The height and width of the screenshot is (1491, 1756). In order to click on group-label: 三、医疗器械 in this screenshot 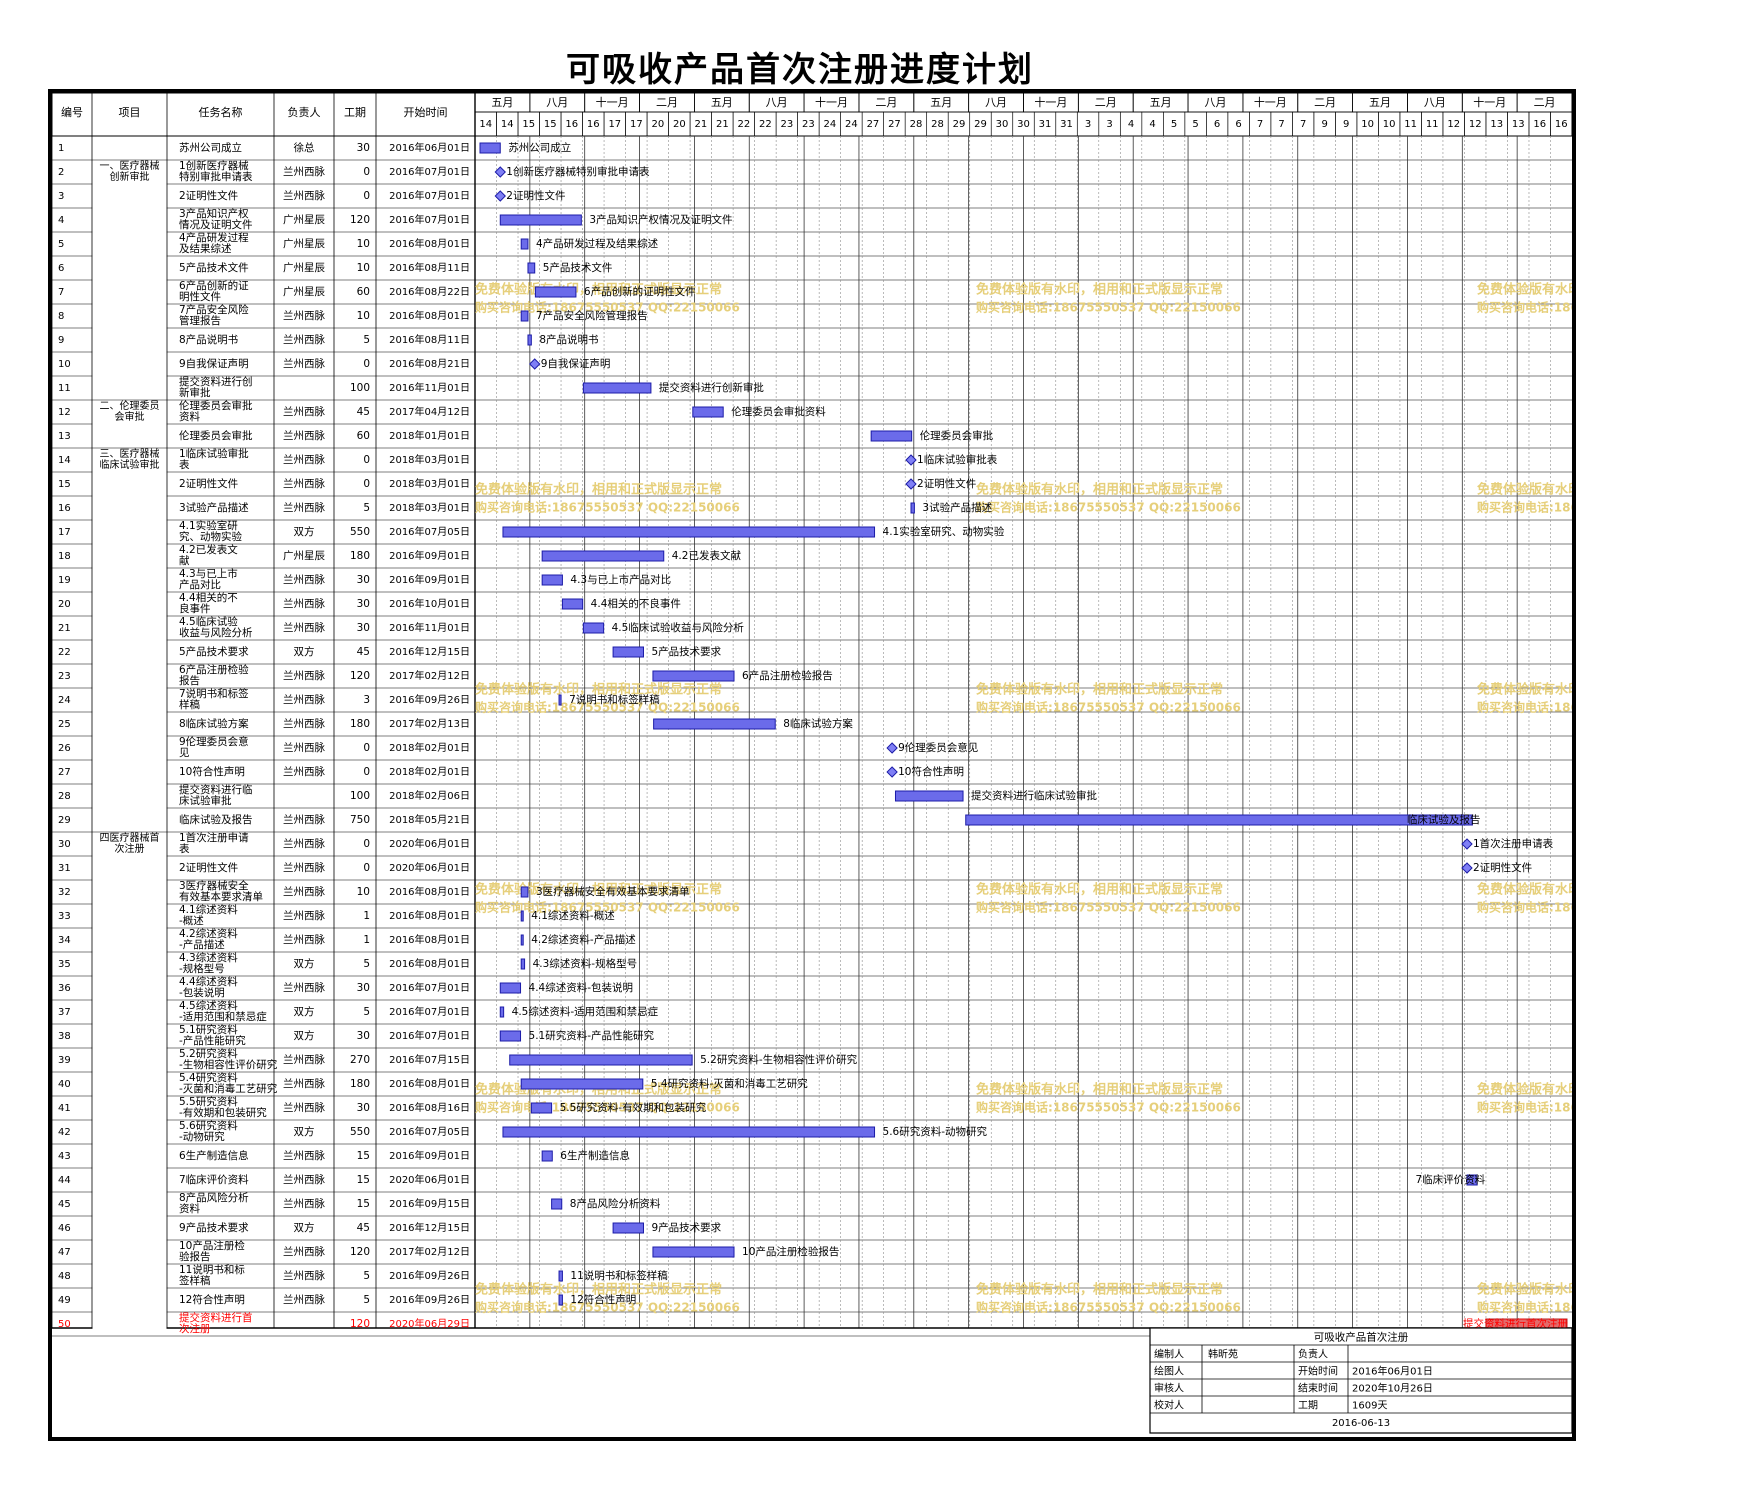, I will do `click(130, 453)`.